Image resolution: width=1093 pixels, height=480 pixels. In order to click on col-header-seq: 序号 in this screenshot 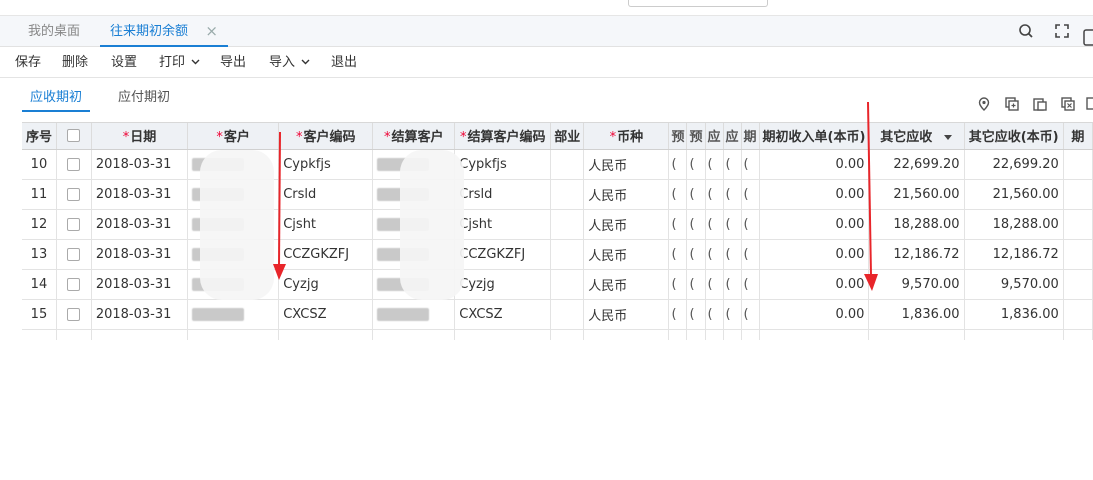, I will do `click(39, 136)`.